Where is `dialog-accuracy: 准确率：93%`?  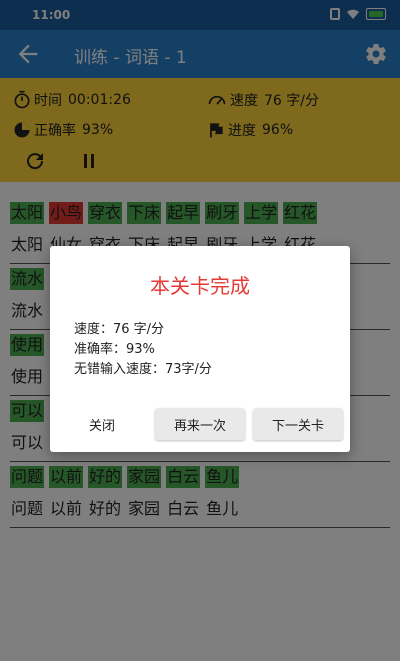
dialog-accuracy: 准确率：93% is located at coordinates (114, 349).